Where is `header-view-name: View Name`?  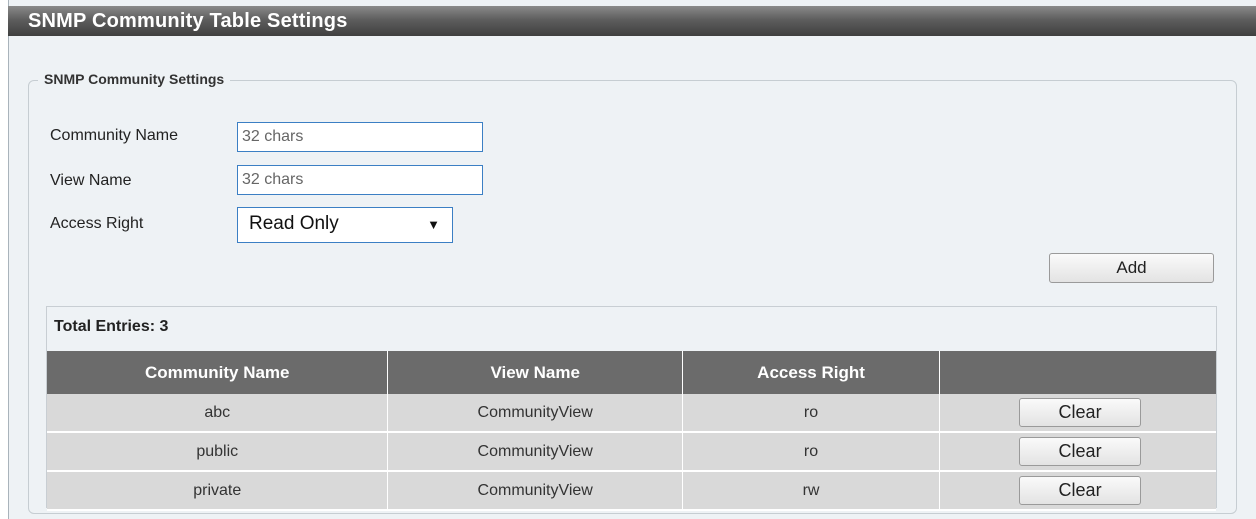
header-view-name: View Name is located at coordinates (535, 372).